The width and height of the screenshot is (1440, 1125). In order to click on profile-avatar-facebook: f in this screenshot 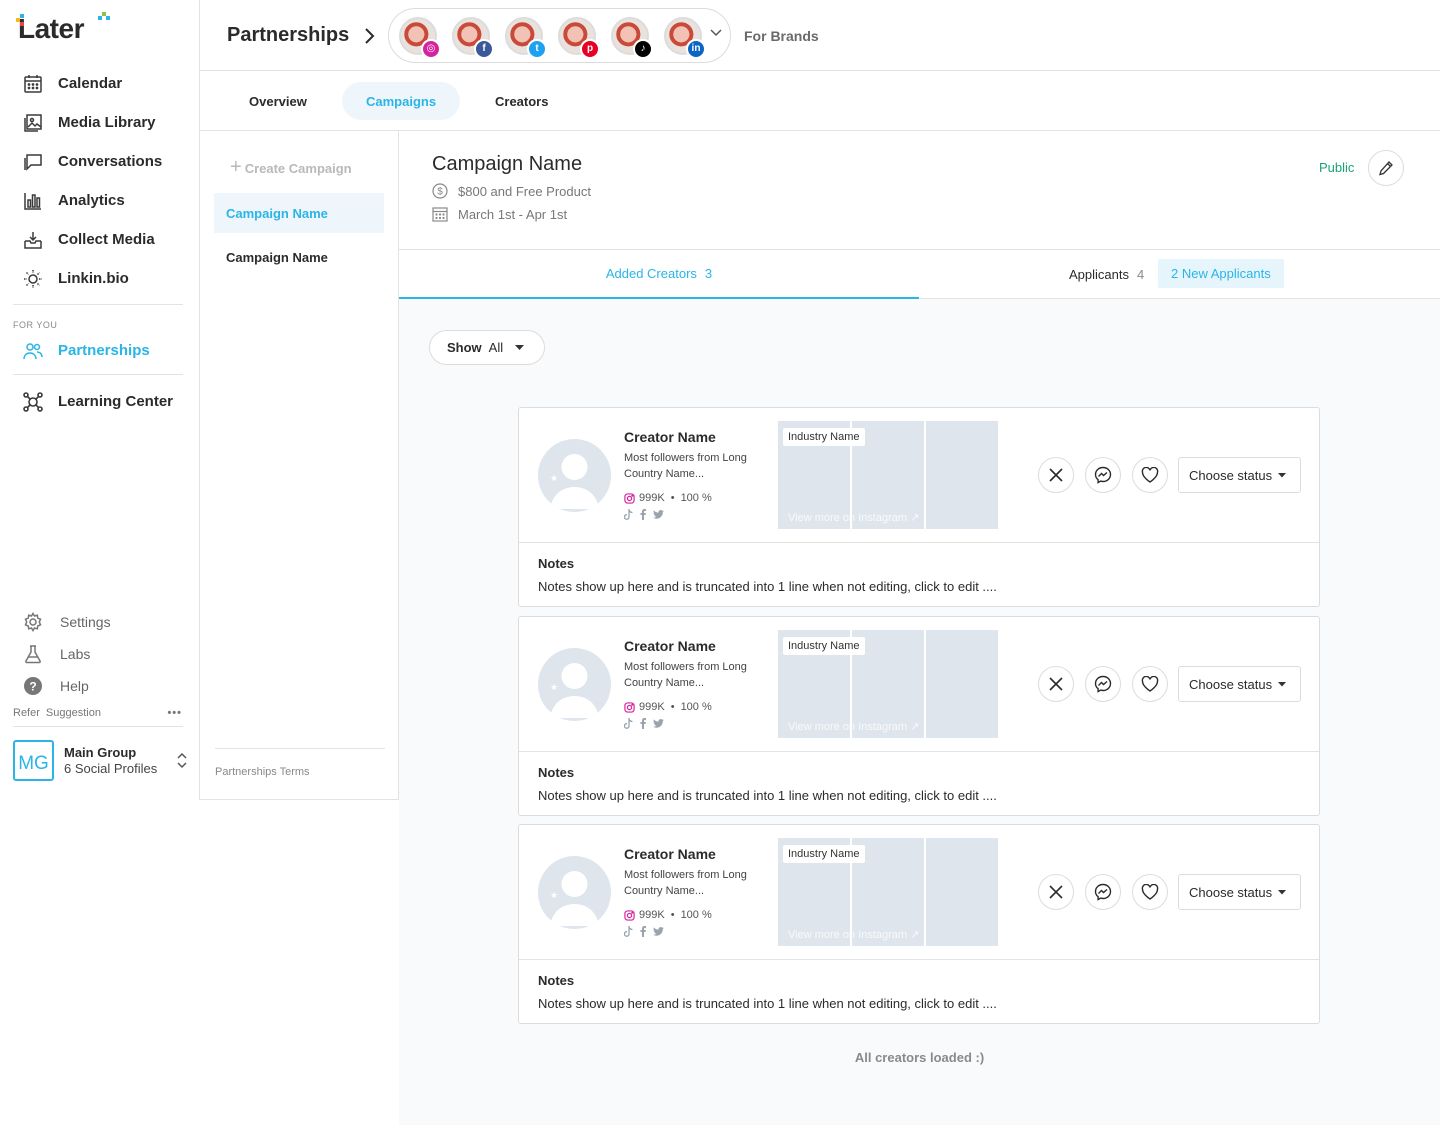, I will do `click(473, 37)`.